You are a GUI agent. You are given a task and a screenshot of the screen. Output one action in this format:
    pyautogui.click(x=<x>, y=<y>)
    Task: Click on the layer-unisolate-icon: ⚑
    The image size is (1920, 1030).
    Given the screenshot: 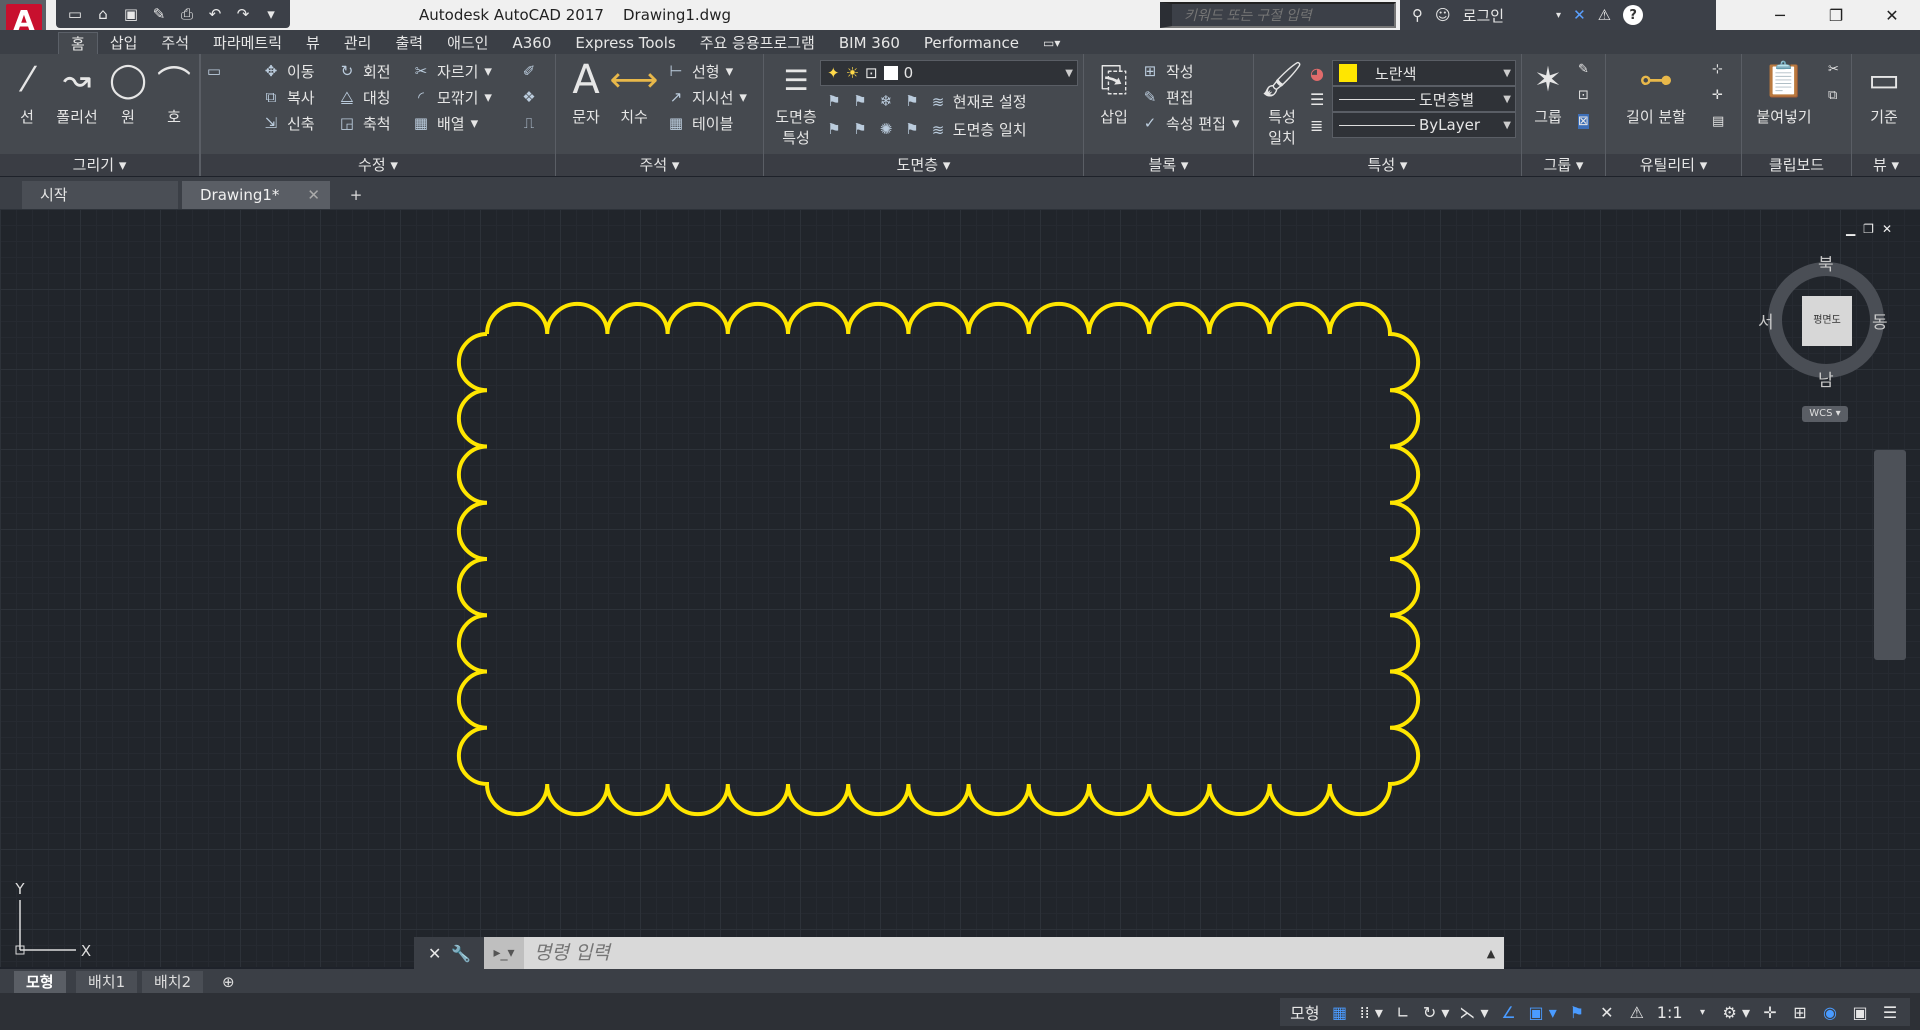 What is the action you would take?
    pyautogui.click(x=860, y=129)
    